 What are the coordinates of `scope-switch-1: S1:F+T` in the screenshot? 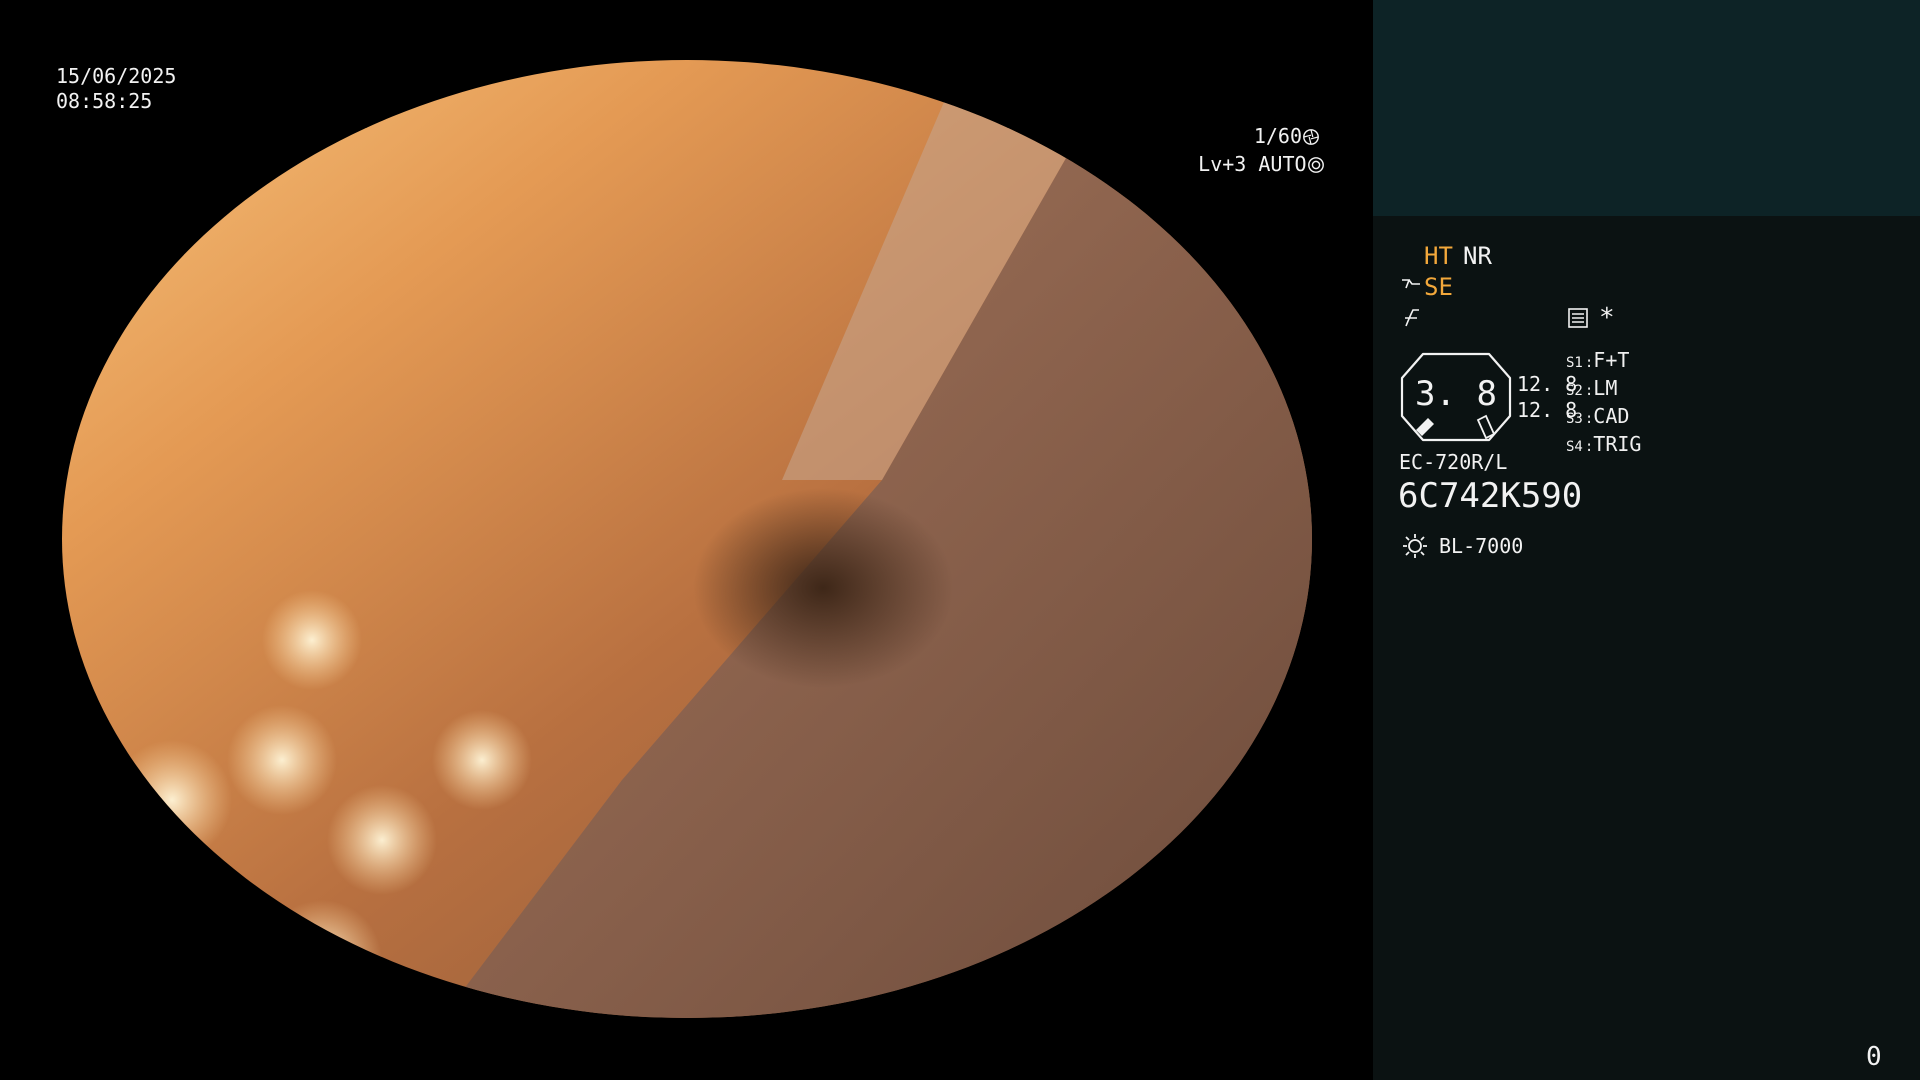 It's located at (1598, 360).